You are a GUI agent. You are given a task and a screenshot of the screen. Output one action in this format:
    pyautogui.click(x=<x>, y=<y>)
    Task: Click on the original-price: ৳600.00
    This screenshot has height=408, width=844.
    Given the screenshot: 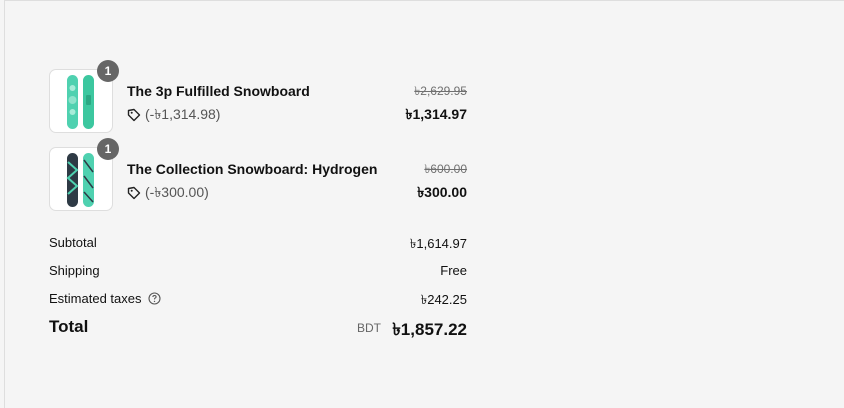 What is the action you would take?
    pyautogui.click(x=445, y=169)
    